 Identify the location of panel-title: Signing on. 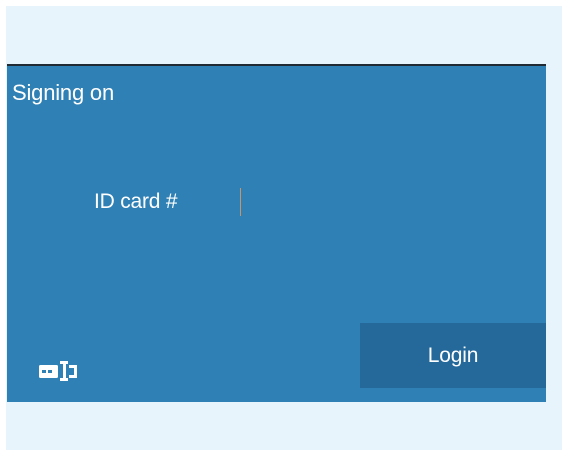
(63, 92).